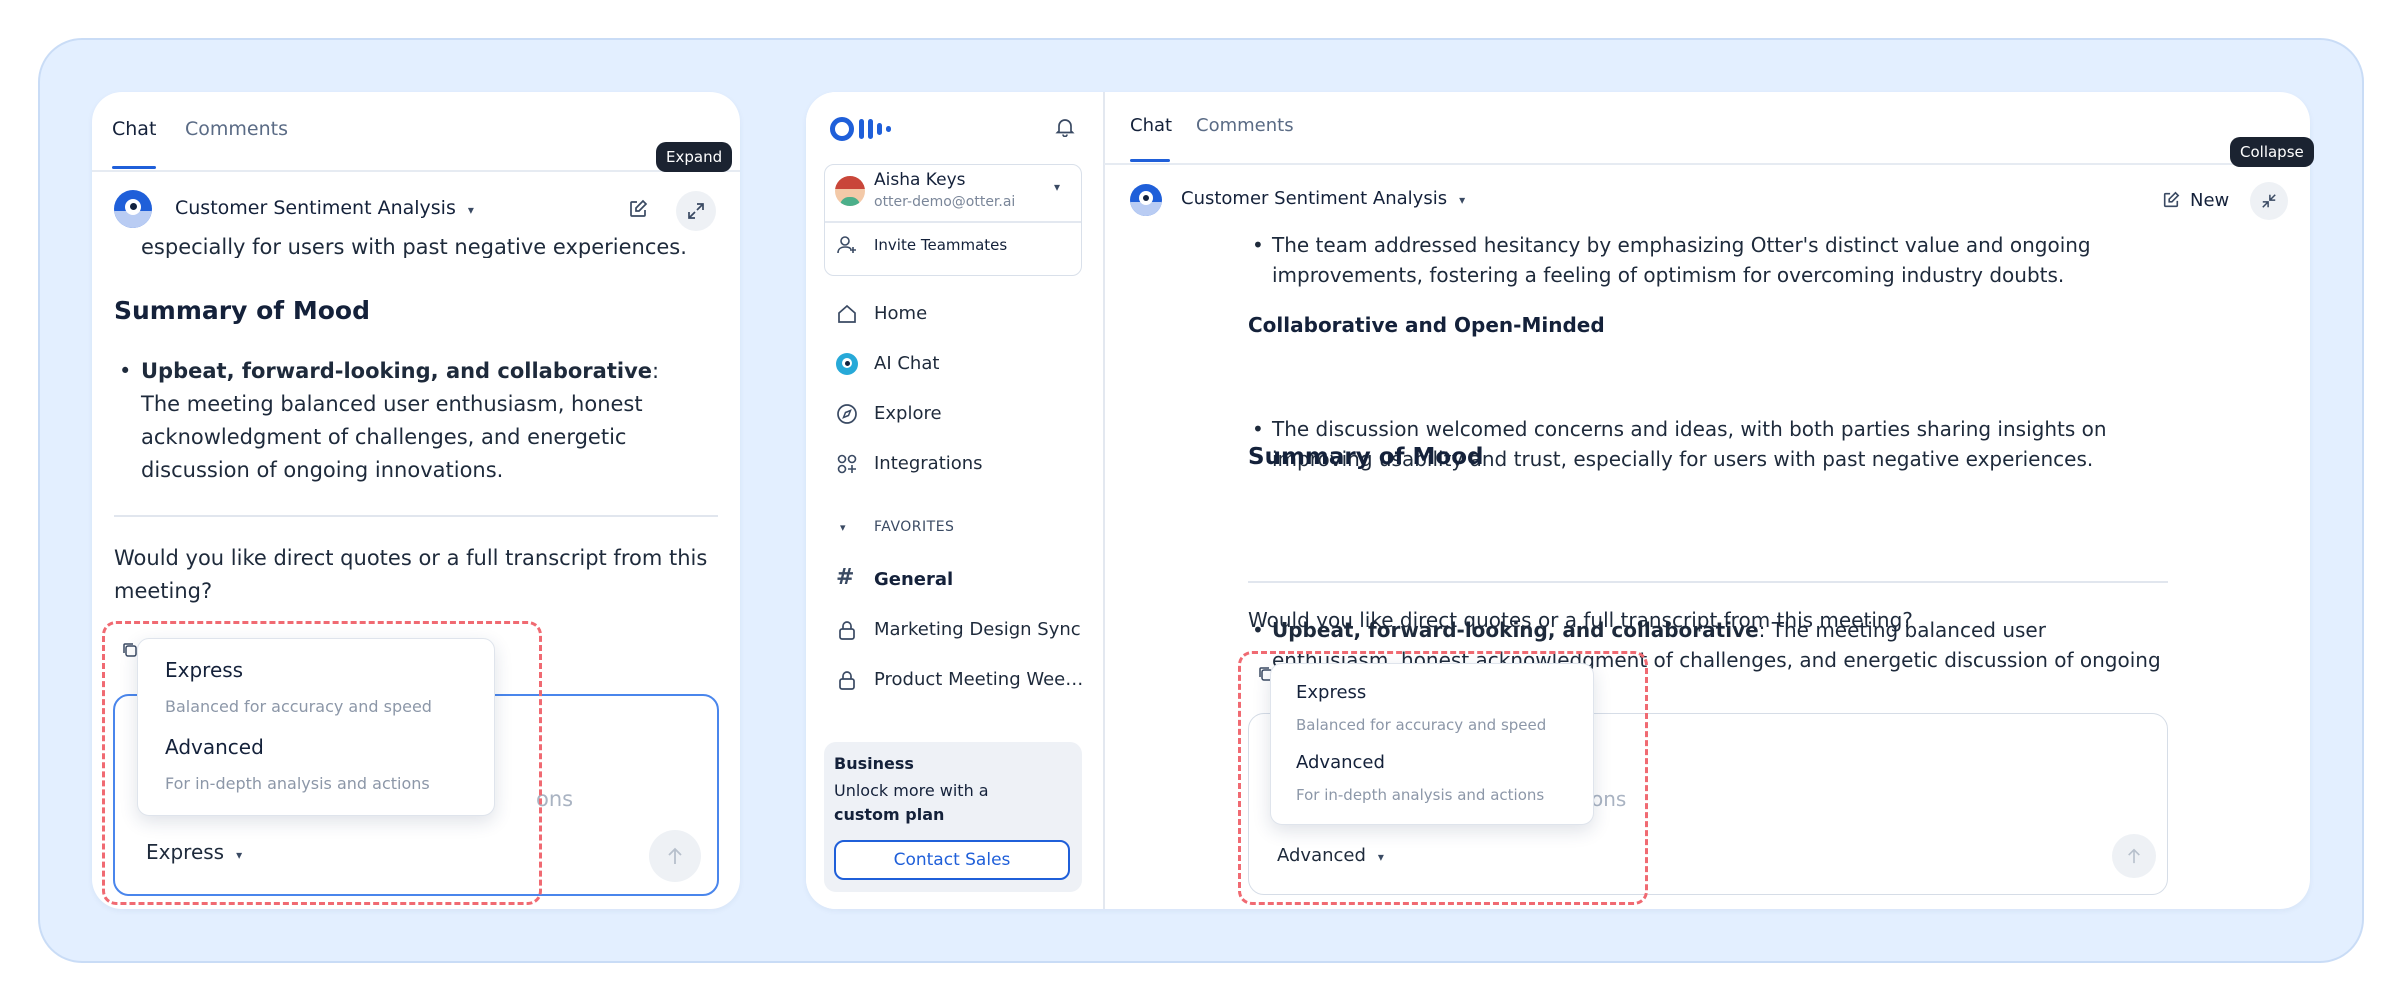  What do you see at coordinates (945, 202) in the screenshot?
I see `user-email: otter-demo@otter.ai` at bounding box center [945, 202].